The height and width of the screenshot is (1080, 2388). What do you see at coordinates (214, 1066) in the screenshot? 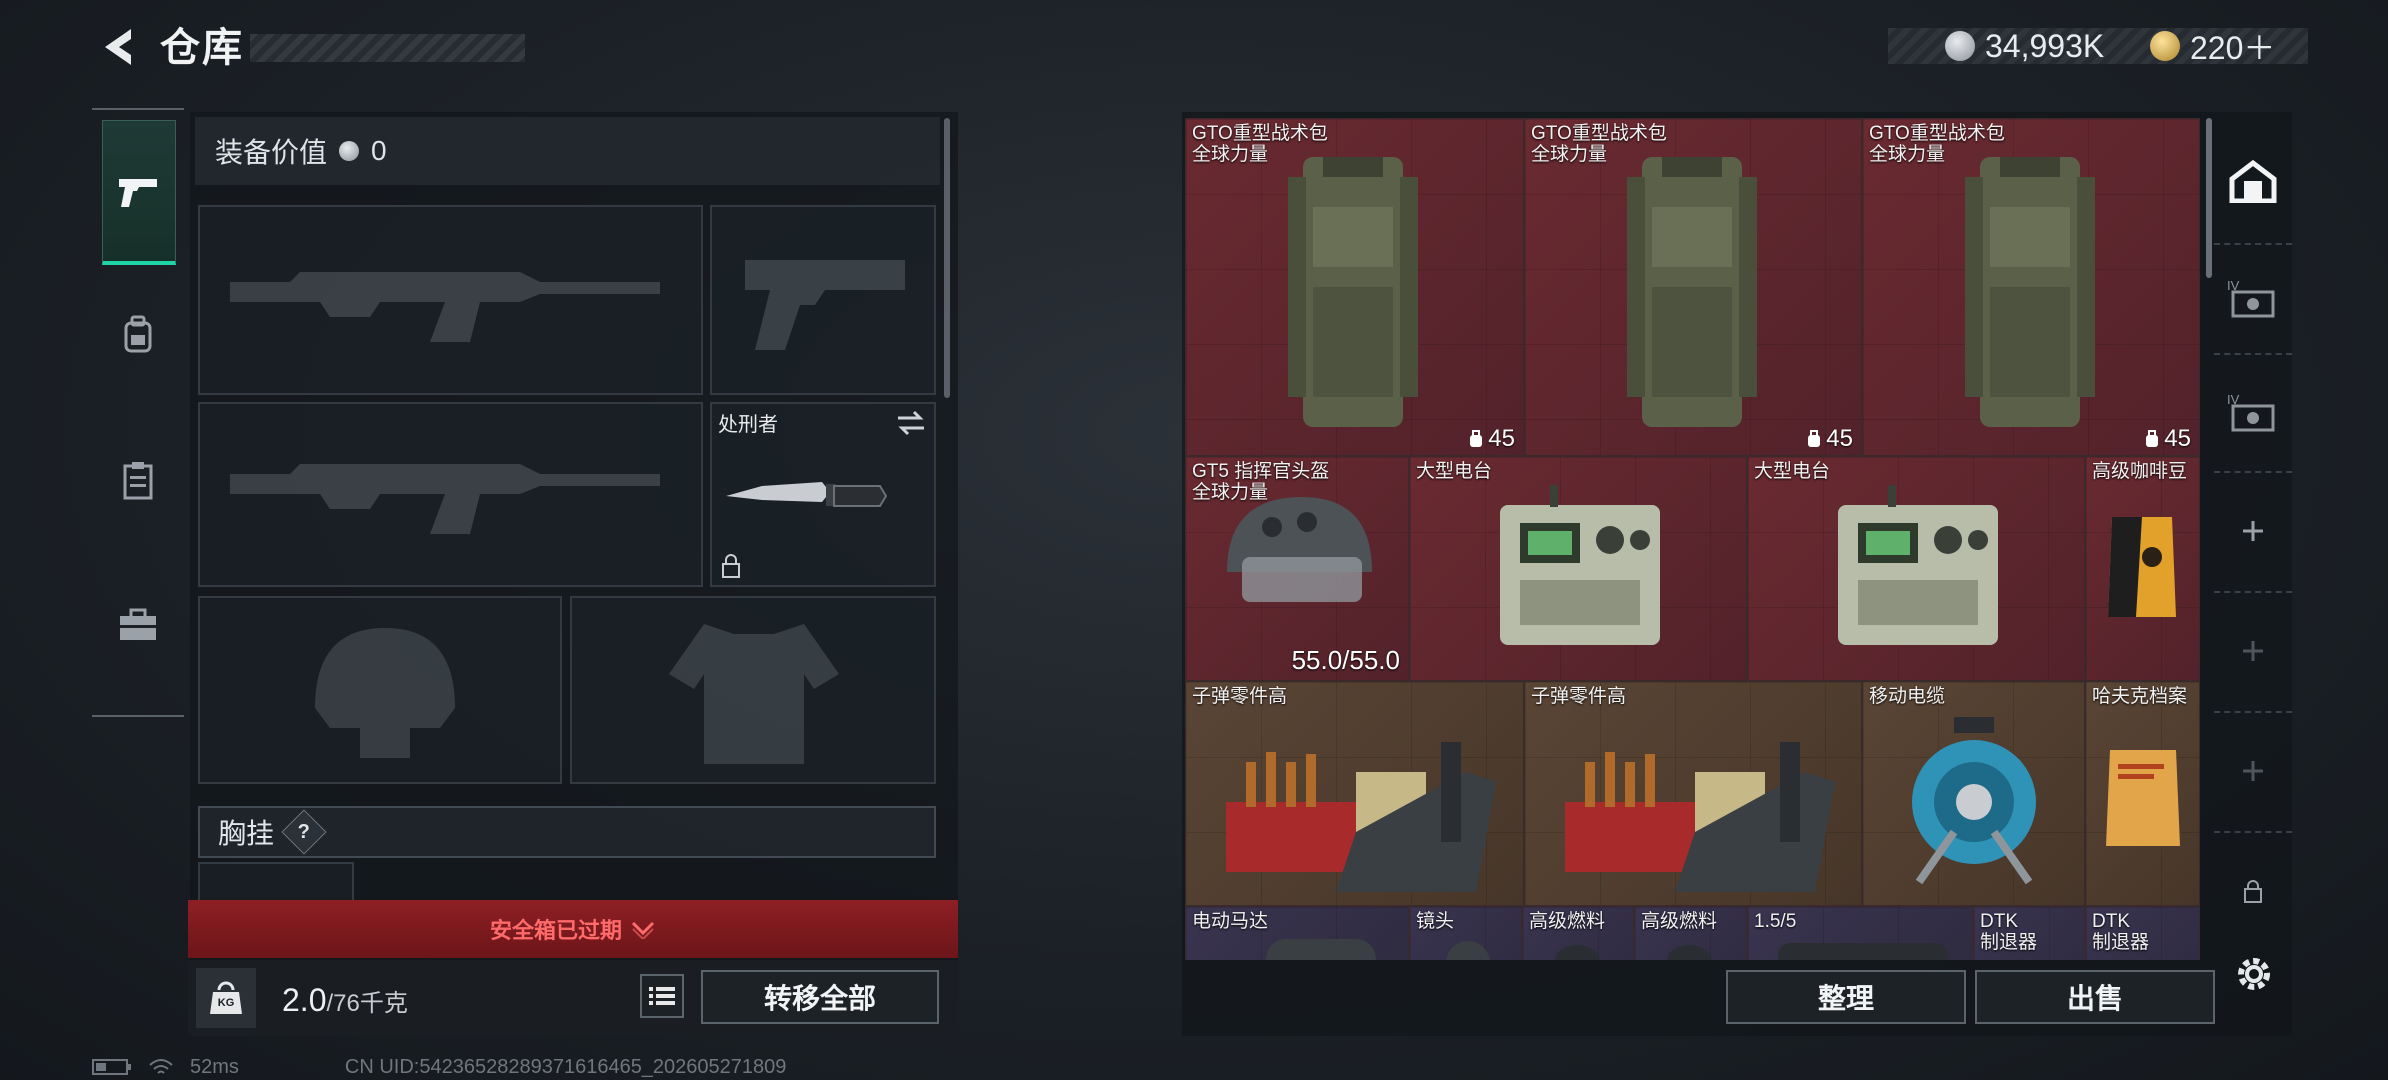
I see `ping-value: 52ms` at bounding box center [214, 1066].